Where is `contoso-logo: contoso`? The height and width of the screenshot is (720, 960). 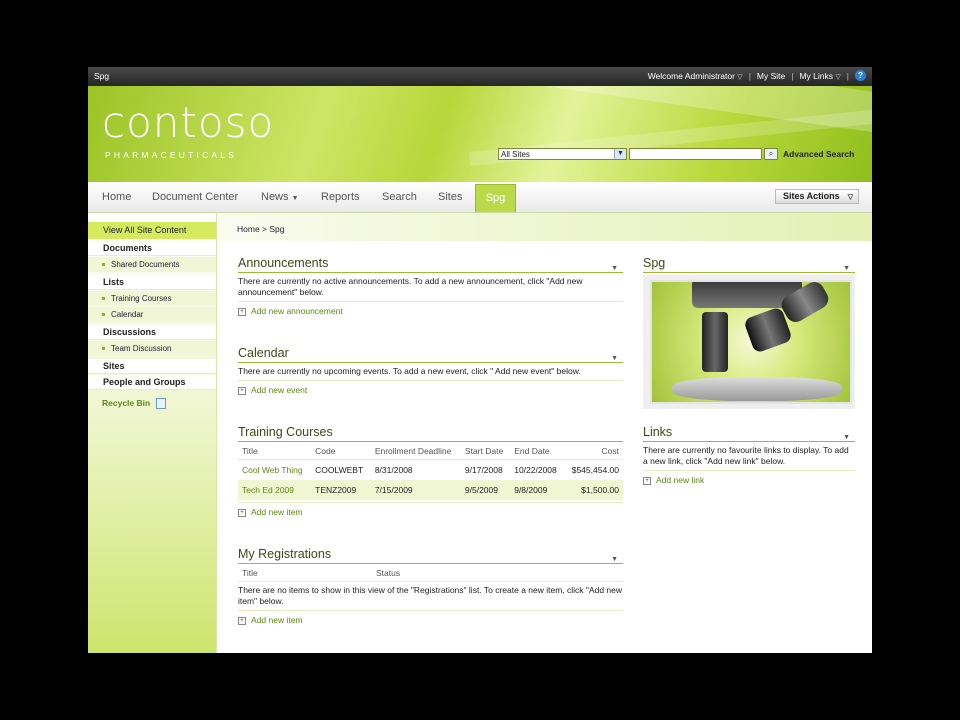
contoso-logo: contoso is located at coordinates (188, 123).